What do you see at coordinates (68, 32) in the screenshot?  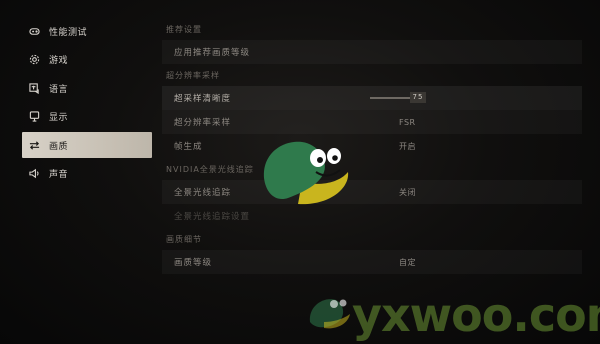 I see `sidebar-item-label: 性能测试` at bounding box center [68, 32].